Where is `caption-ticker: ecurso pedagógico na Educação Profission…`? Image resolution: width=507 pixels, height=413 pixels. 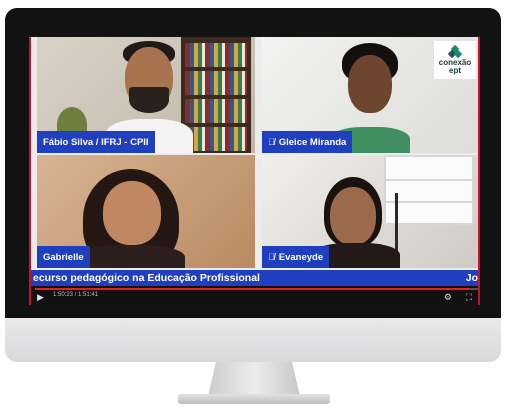
caption-ticker: ecurso pedagógico na Educação Profission… is located at coordinates (254, 278).